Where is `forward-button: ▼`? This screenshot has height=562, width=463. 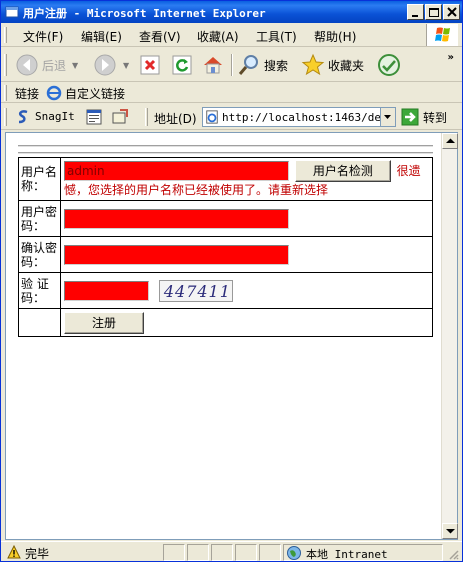 forward-button: ▼ is located at coordinates (111, 65).